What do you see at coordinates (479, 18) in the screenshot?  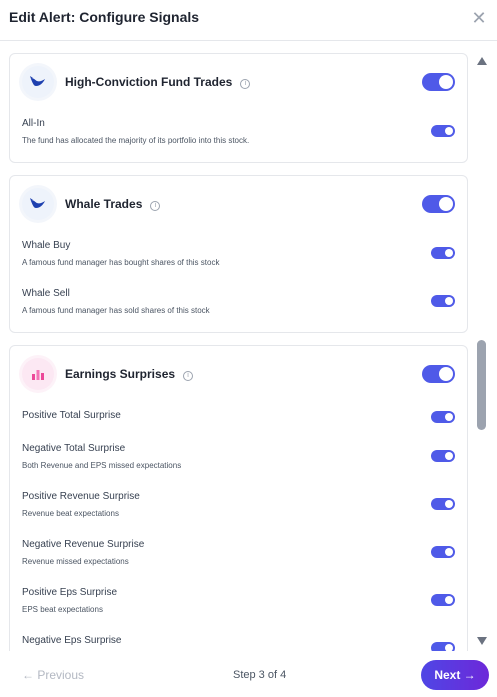 I see `close-icon: ✕` at bounding box center [479, 18].